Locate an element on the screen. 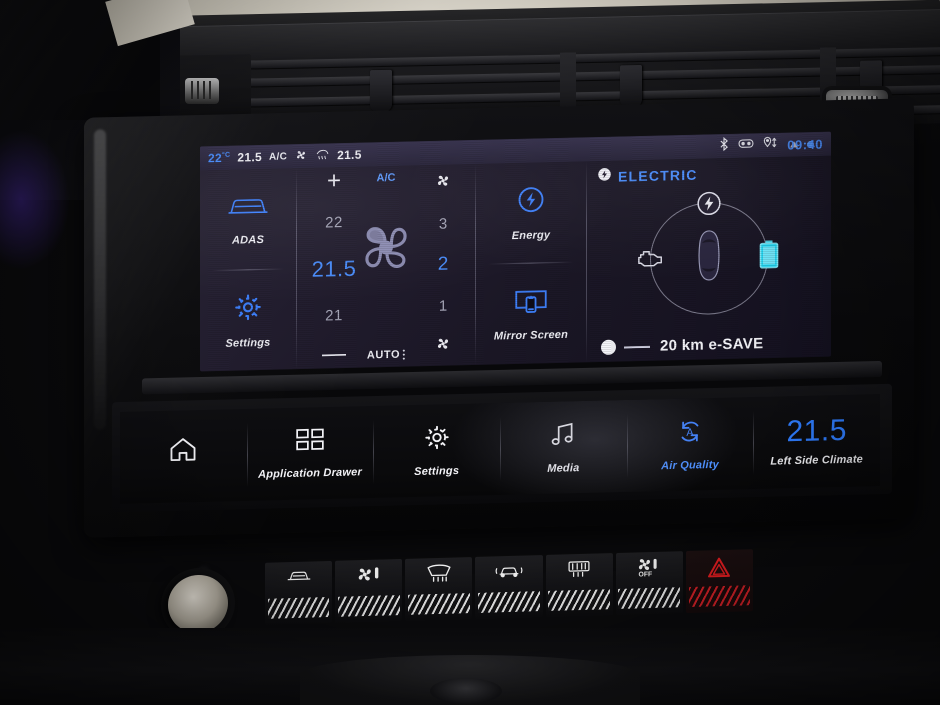  temp-decrease-button: — is located at coordinates (334, 354).